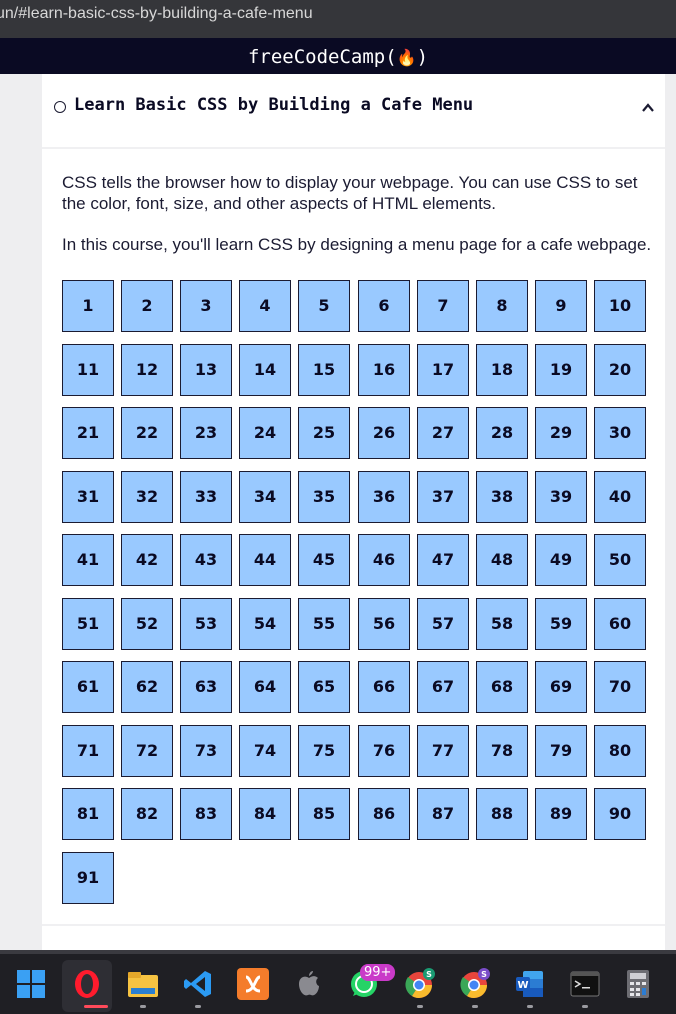 This screenshot has width=676, height=1014. Describe the element at coordinates (502, 370) in the screenshot. I see `step-button: 18` at that location.